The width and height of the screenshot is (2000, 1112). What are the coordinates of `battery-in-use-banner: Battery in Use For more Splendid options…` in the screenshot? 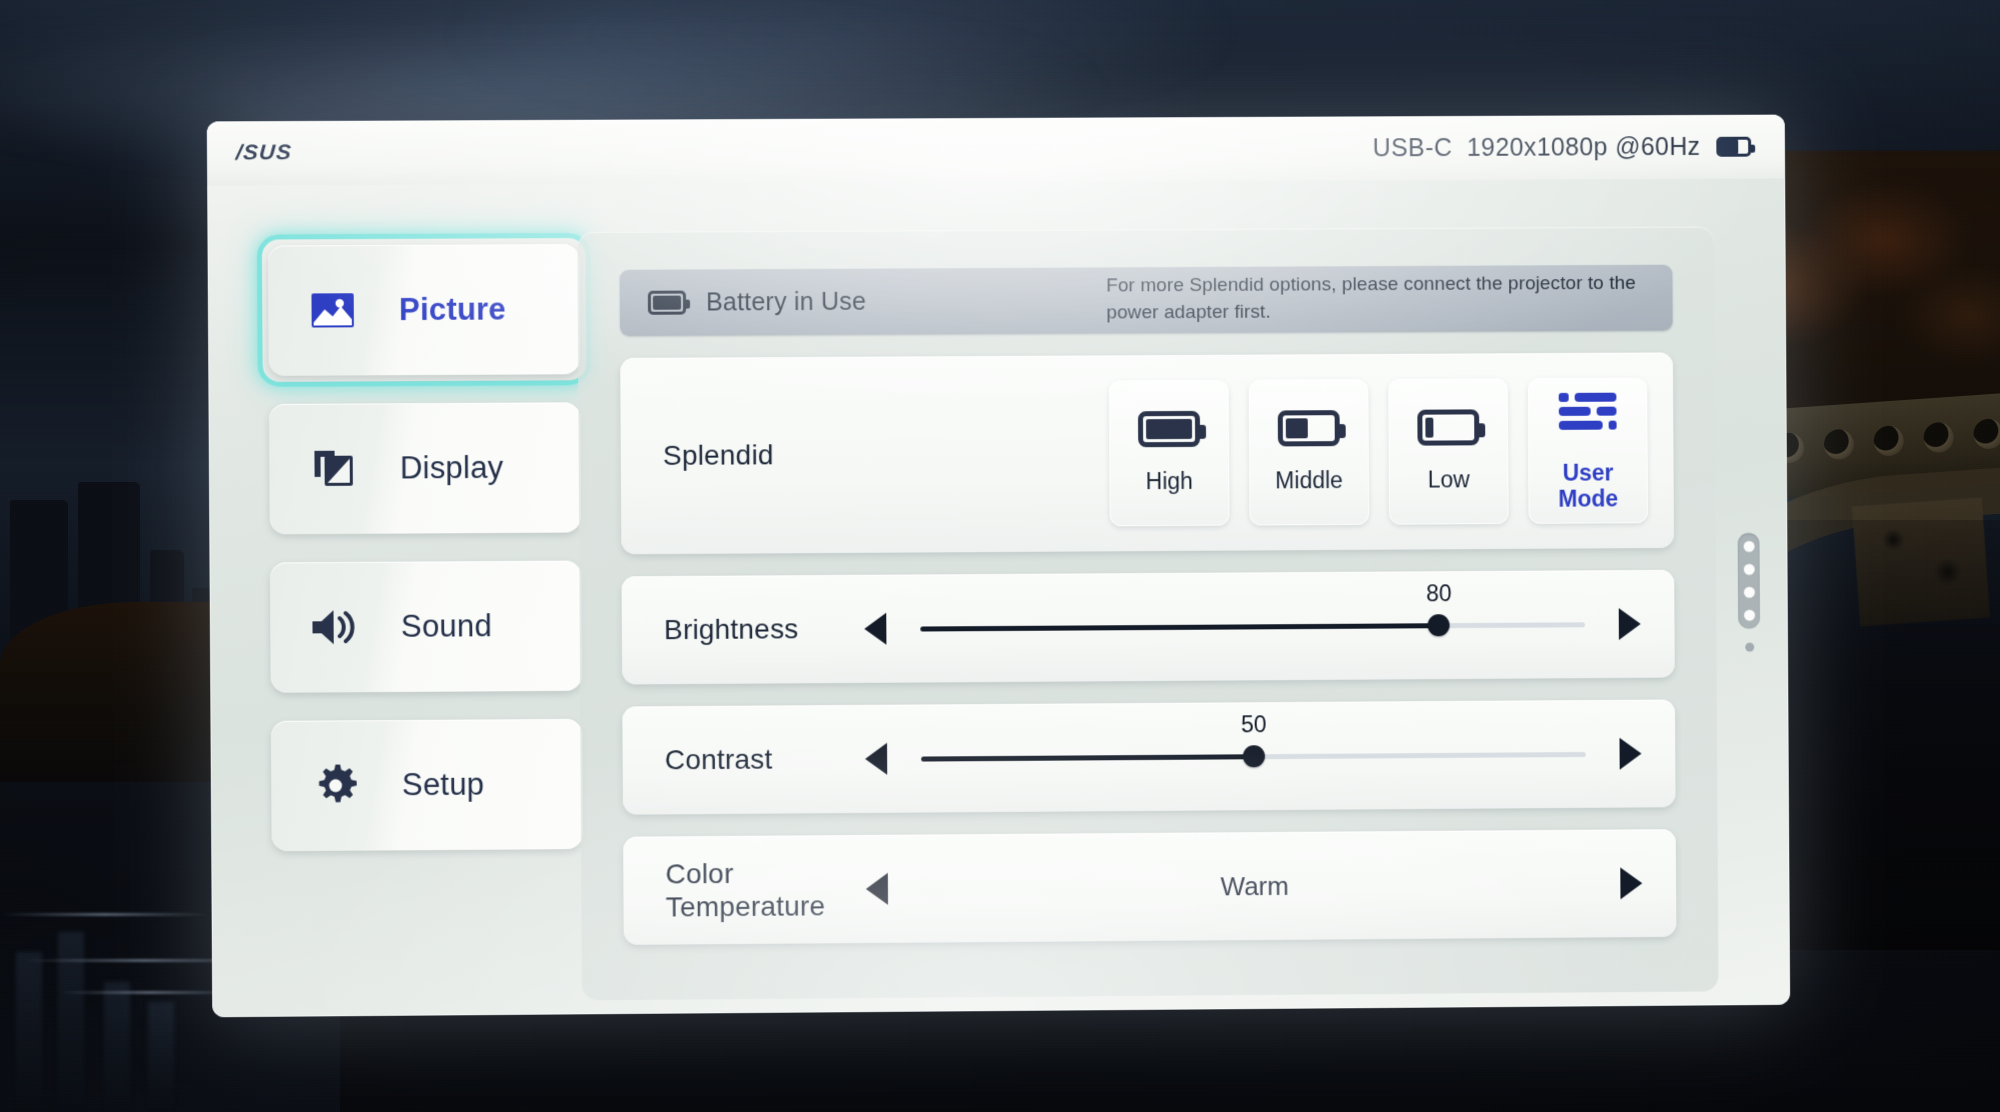 It's located at (1146, 300).